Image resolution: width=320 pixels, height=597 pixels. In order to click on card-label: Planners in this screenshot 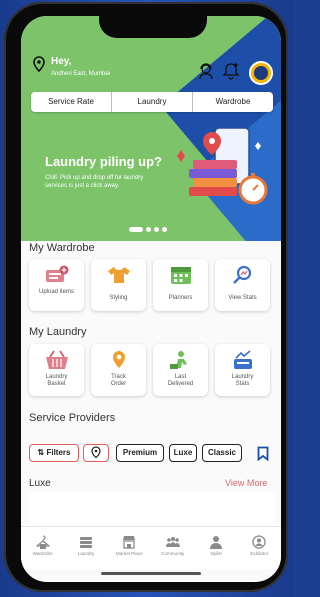, I will do `click(180, 298)`.